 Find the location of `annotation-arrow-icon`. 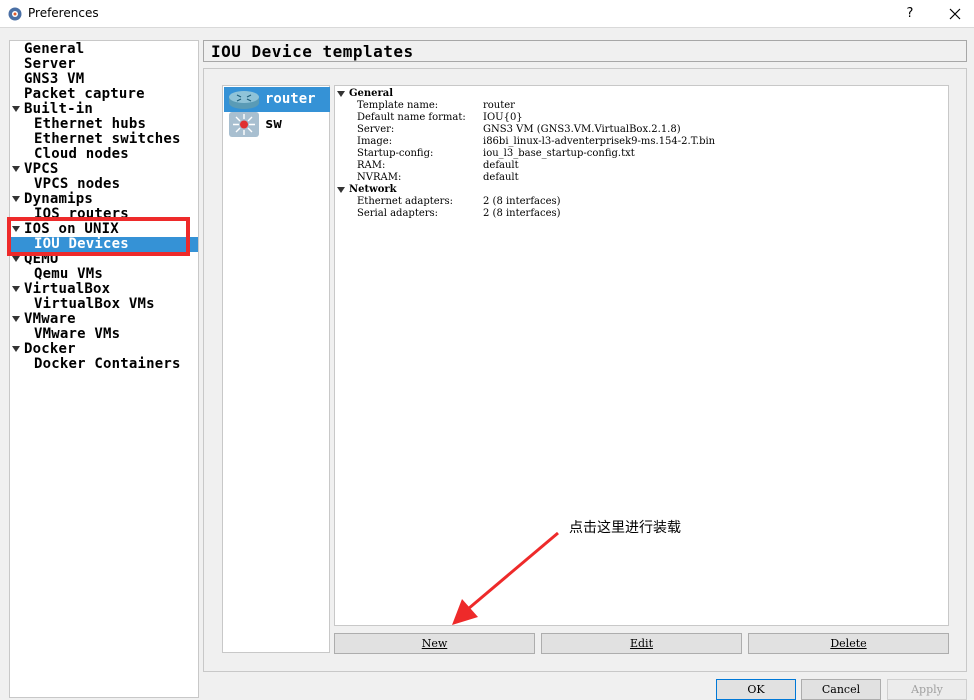

annotation-arrow-icon is located at coordinates (505, 578).